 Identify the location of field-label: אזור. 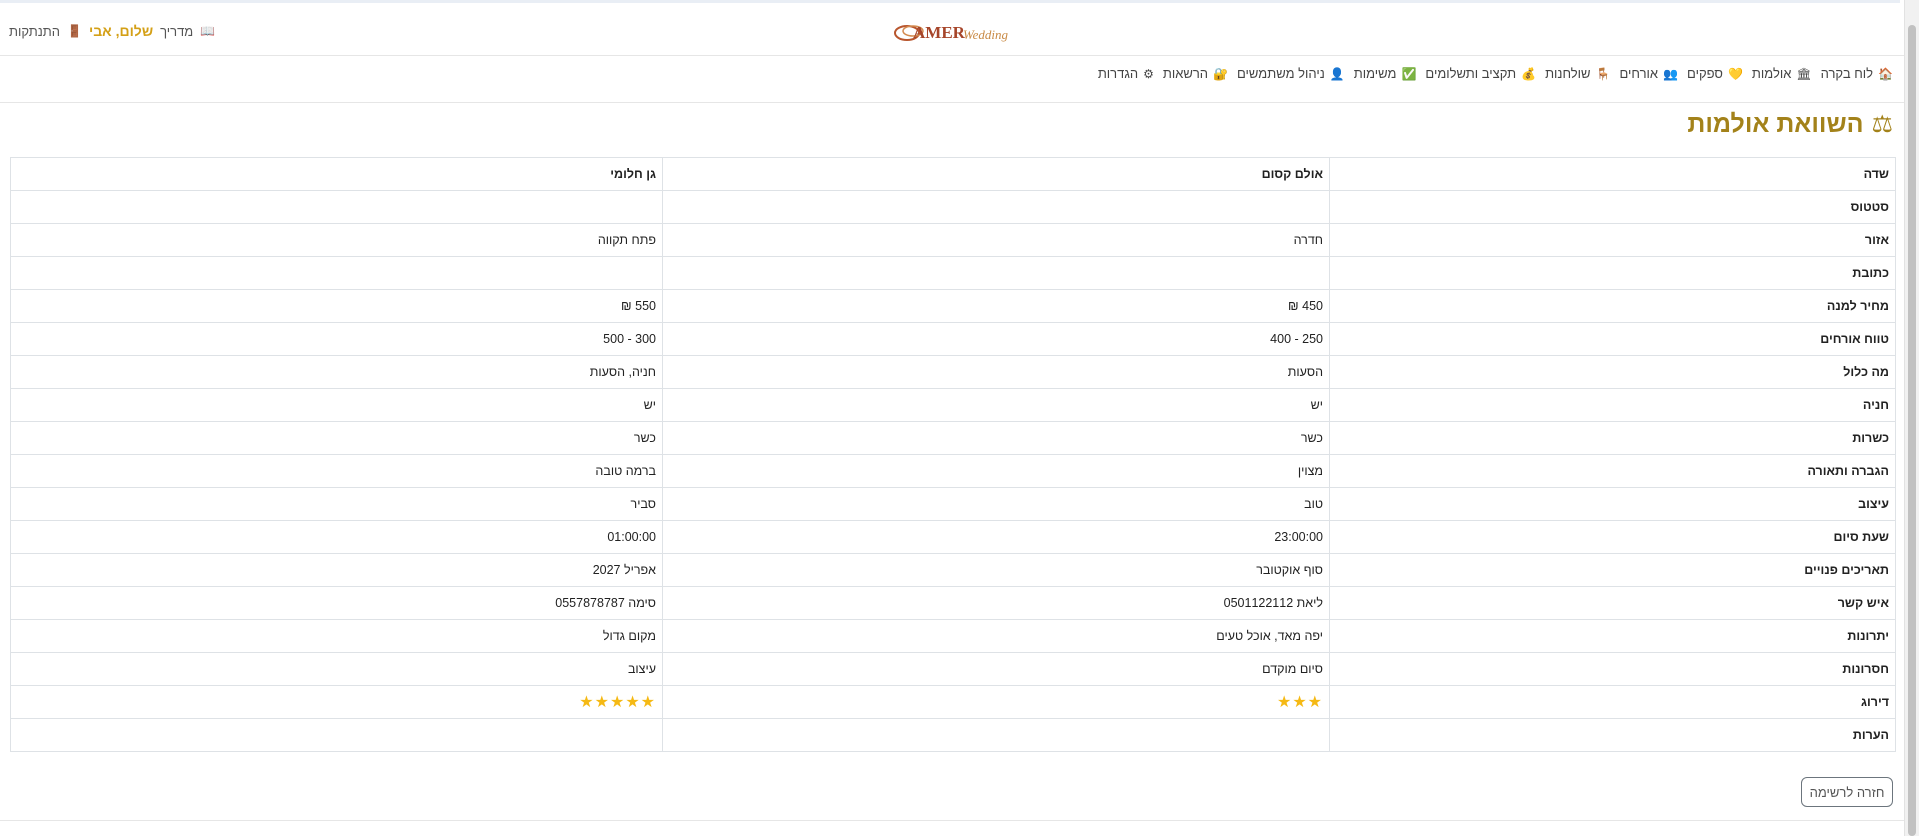
(1612, 240).